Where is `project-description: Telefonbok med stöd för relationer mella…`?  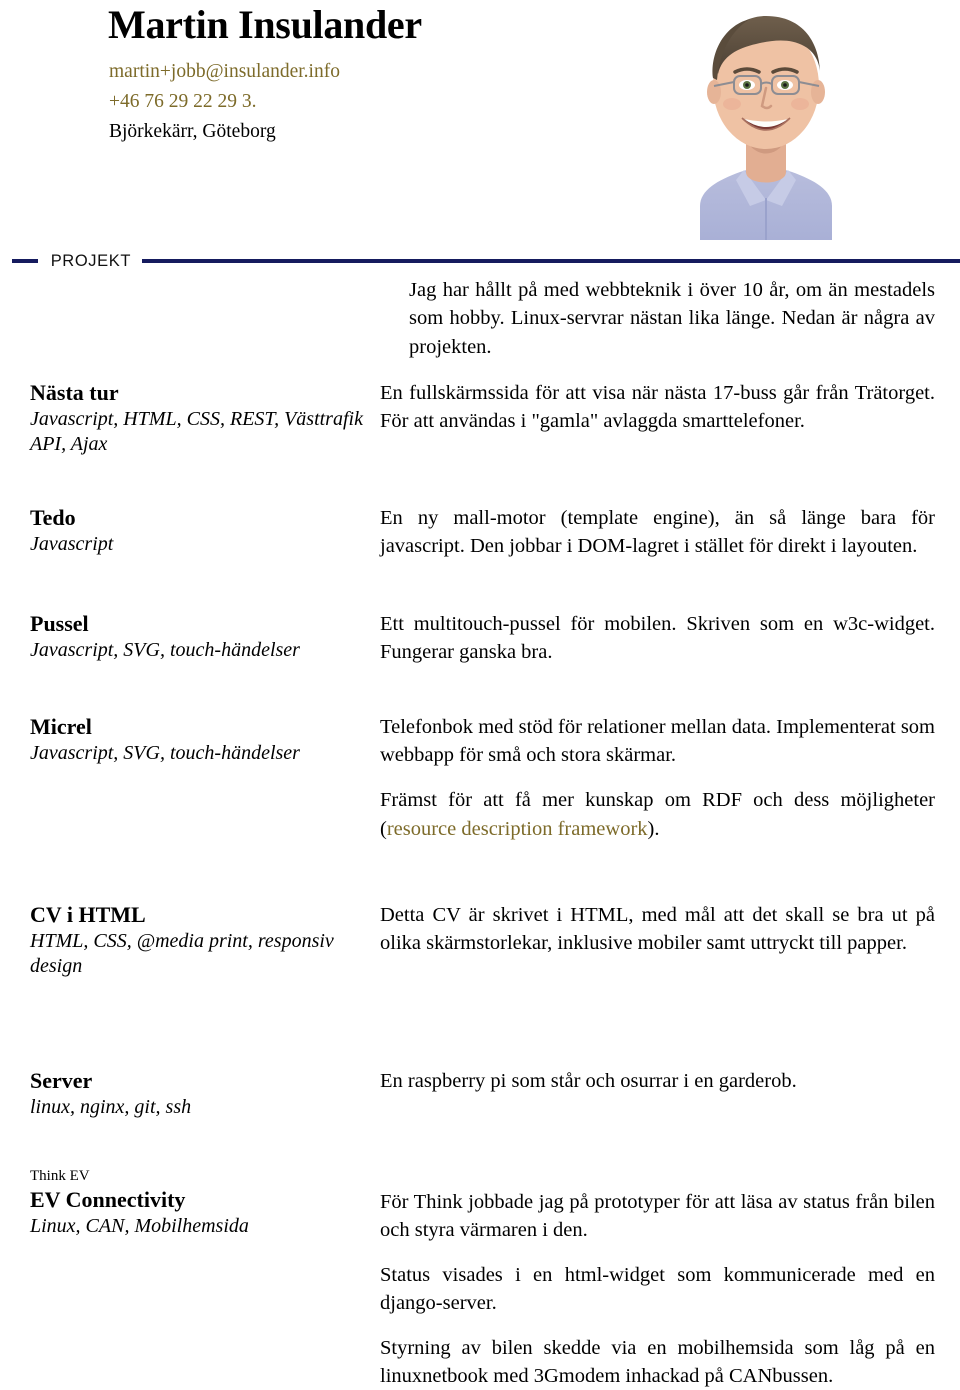 project-description: Telefonbok med stöd för relationer mella… is located at coordinates (670, 777).